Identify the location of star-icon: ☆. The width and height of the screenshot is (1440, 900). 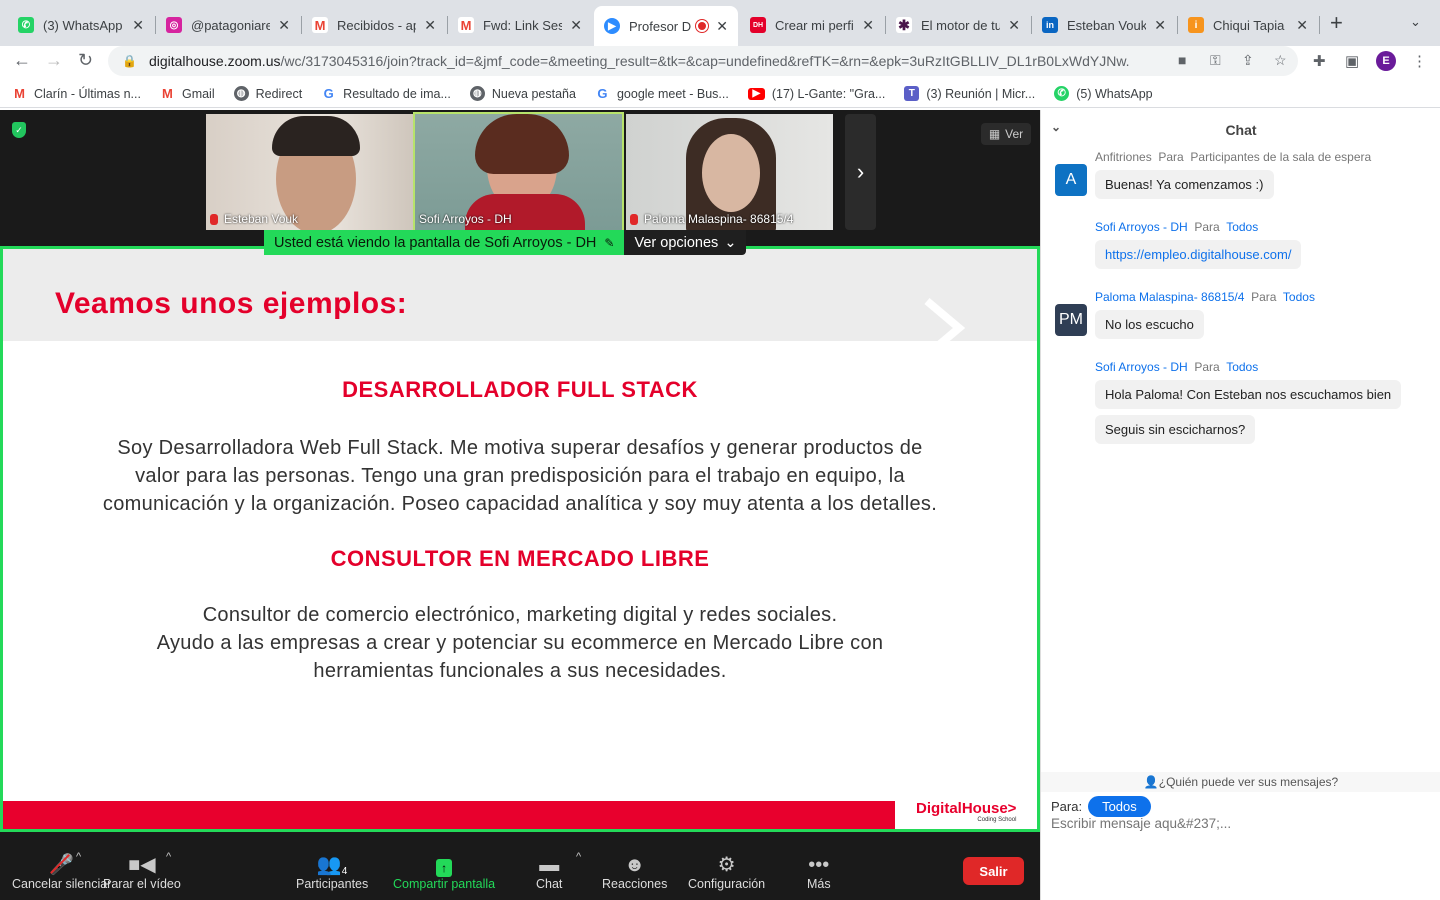
(1280, 60).